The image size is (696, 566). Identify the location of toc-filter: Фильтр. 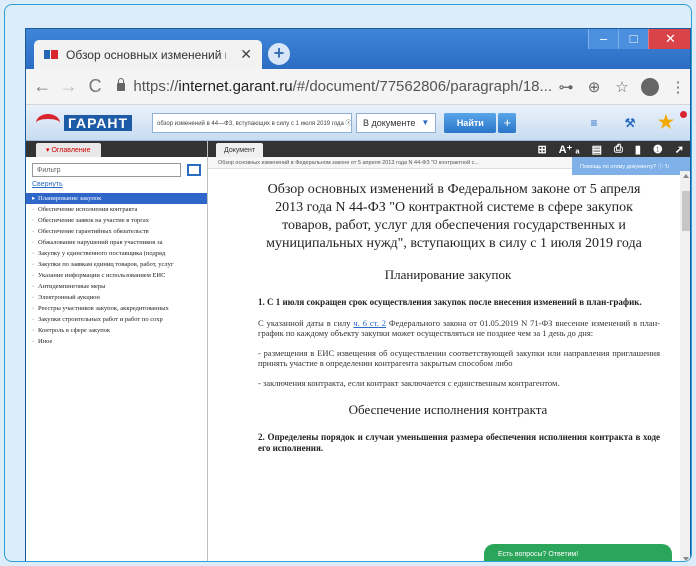
(116, 170).